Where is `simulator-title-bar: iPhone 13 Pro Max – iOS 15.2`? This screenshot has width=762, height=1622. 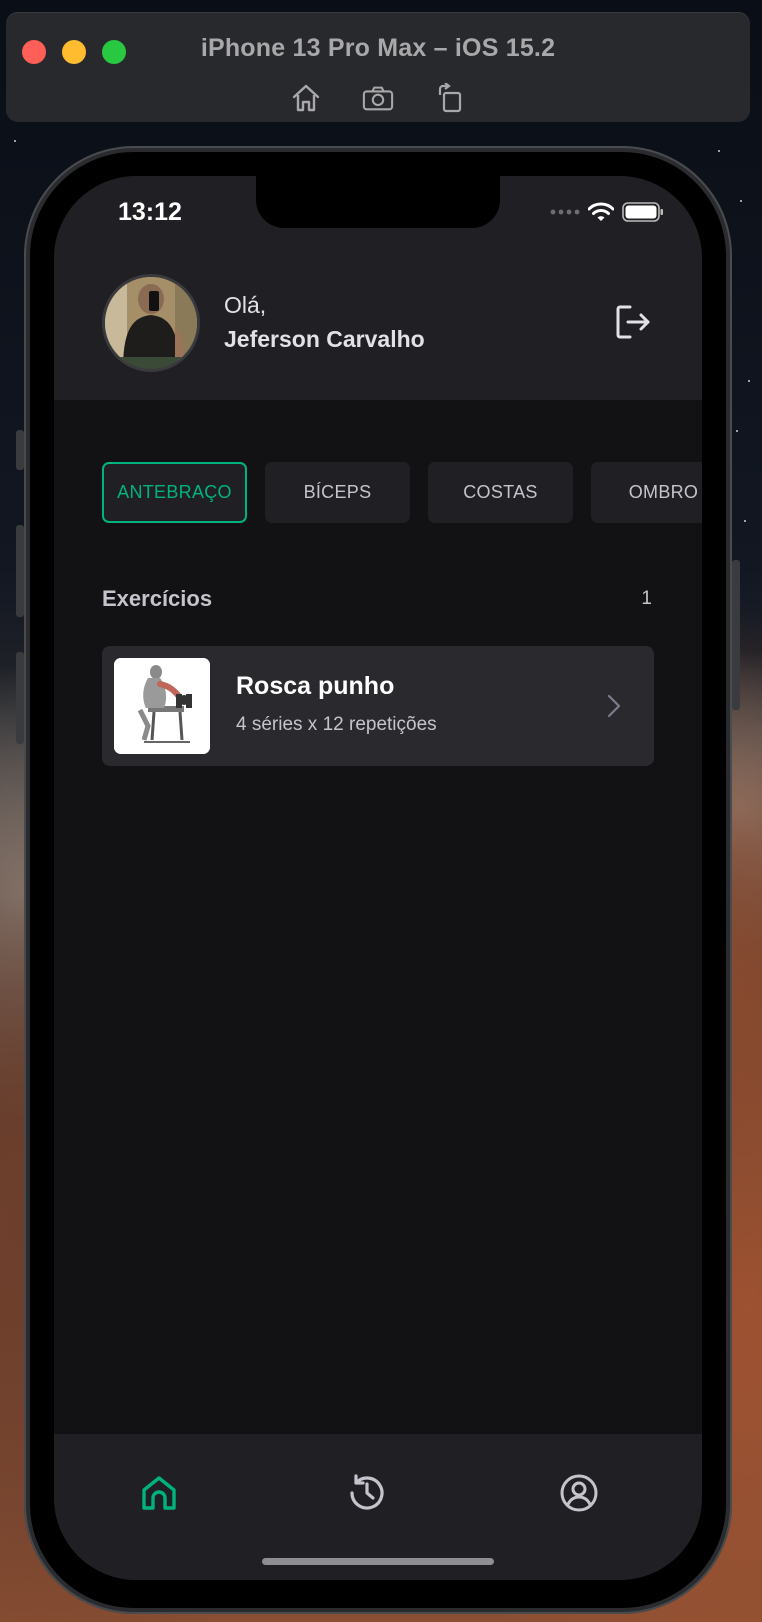
simulator-title-bar: iPhone 13 Pro Max – iOS 15.2 is located at coordinates (378, 67).